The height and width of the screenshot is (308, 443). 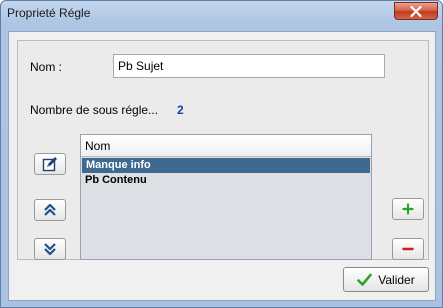 I want to click on move-down-button, so click(x=50, y=249).